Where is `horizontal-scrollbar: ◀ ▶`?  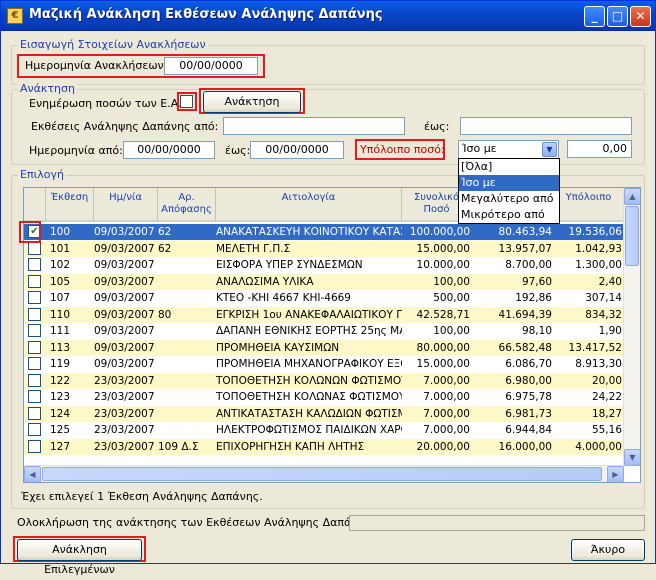
horizontal-scrollbar: ◀ ▶ is located at coordinates (324, 473).